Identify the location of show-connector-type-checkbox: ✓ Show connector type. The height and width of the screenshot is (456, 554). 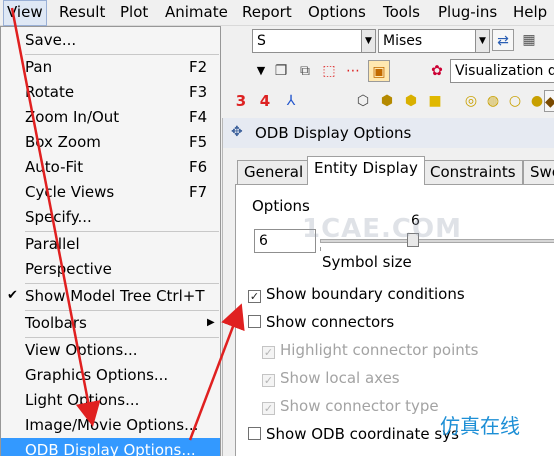
(350, 406).